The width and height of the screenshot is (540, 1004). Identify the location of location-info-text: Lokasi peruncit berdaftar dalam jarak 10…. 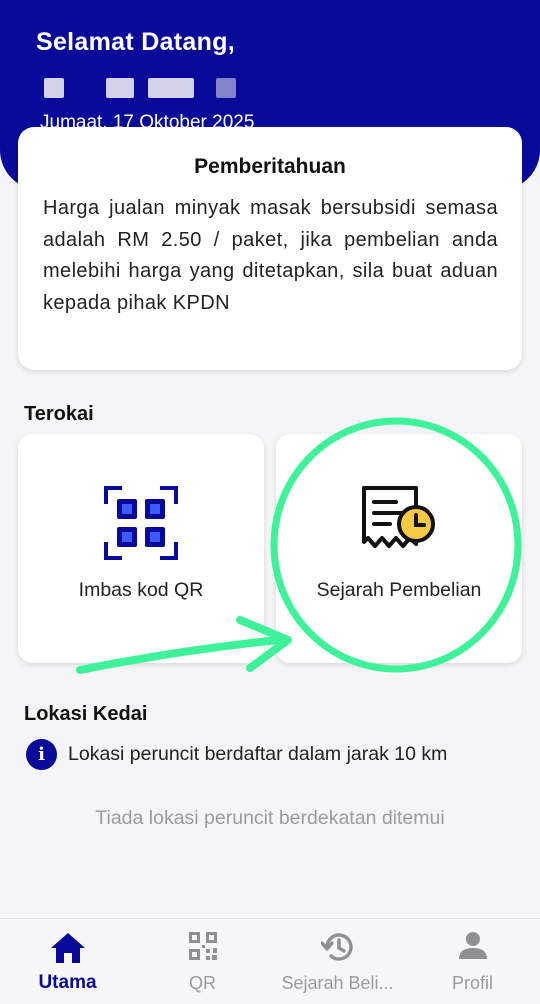
(258, 754).